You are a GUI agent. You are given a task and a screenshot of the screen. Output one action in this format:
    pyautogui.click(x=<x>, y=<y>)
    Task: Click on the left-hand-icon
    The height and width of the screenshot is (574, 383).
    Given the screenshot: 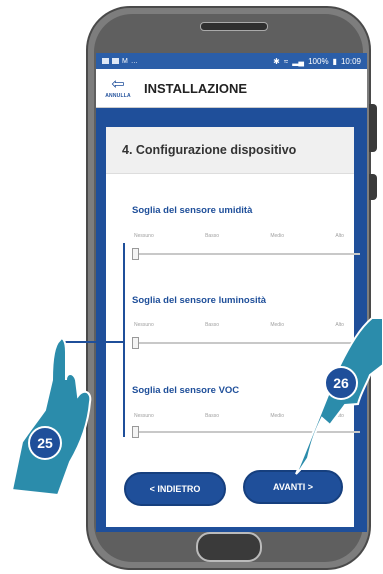 What is the action you would take?
    pyautogui.click(x=51, y=417)
    